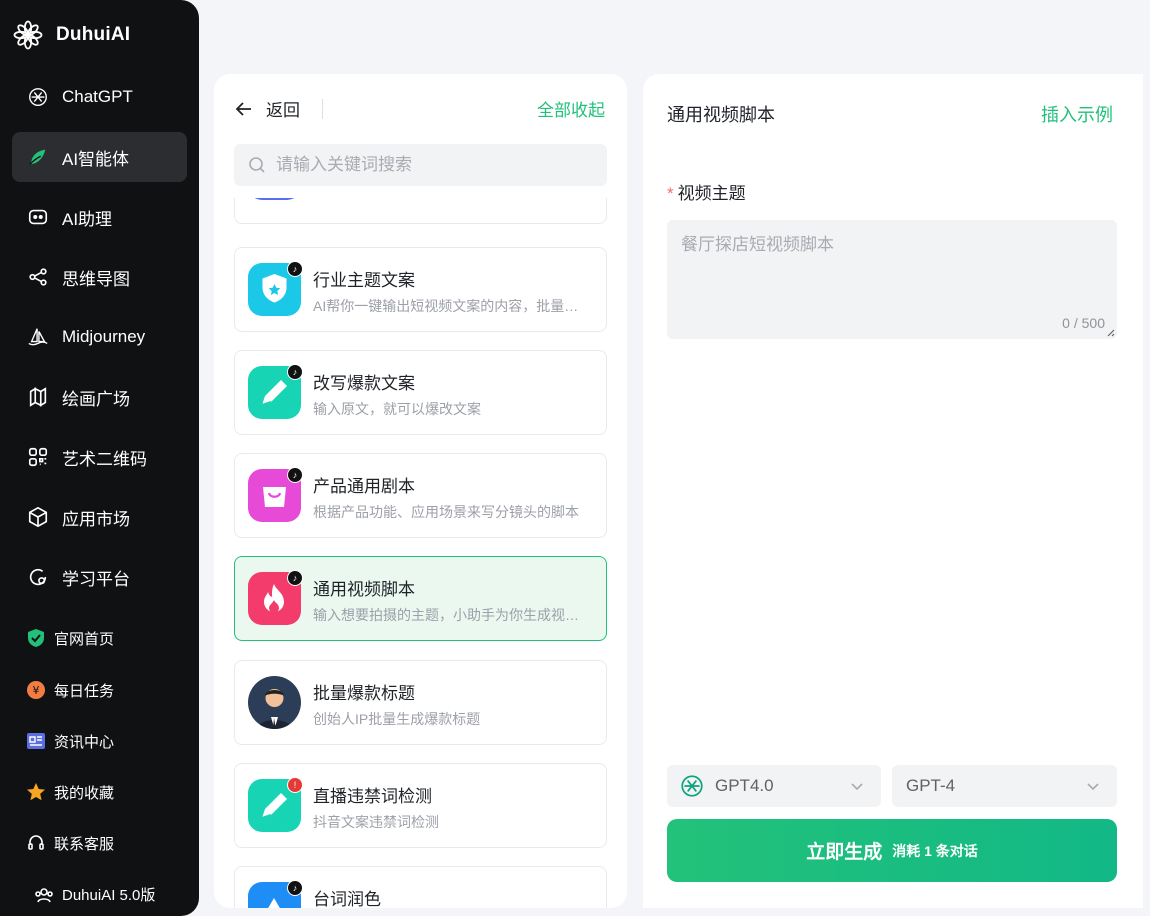 The image size is (1150, 916). Describe the element at coordinates (436, 165) in the screenshot. I see `search-input` at that location.